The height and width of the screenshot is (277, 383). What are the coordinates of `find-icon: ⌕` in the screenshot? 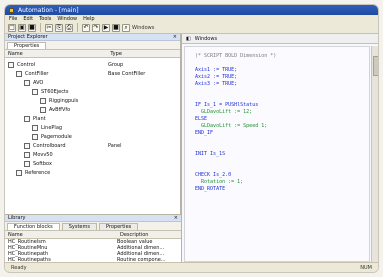 It's located at (126, 27).